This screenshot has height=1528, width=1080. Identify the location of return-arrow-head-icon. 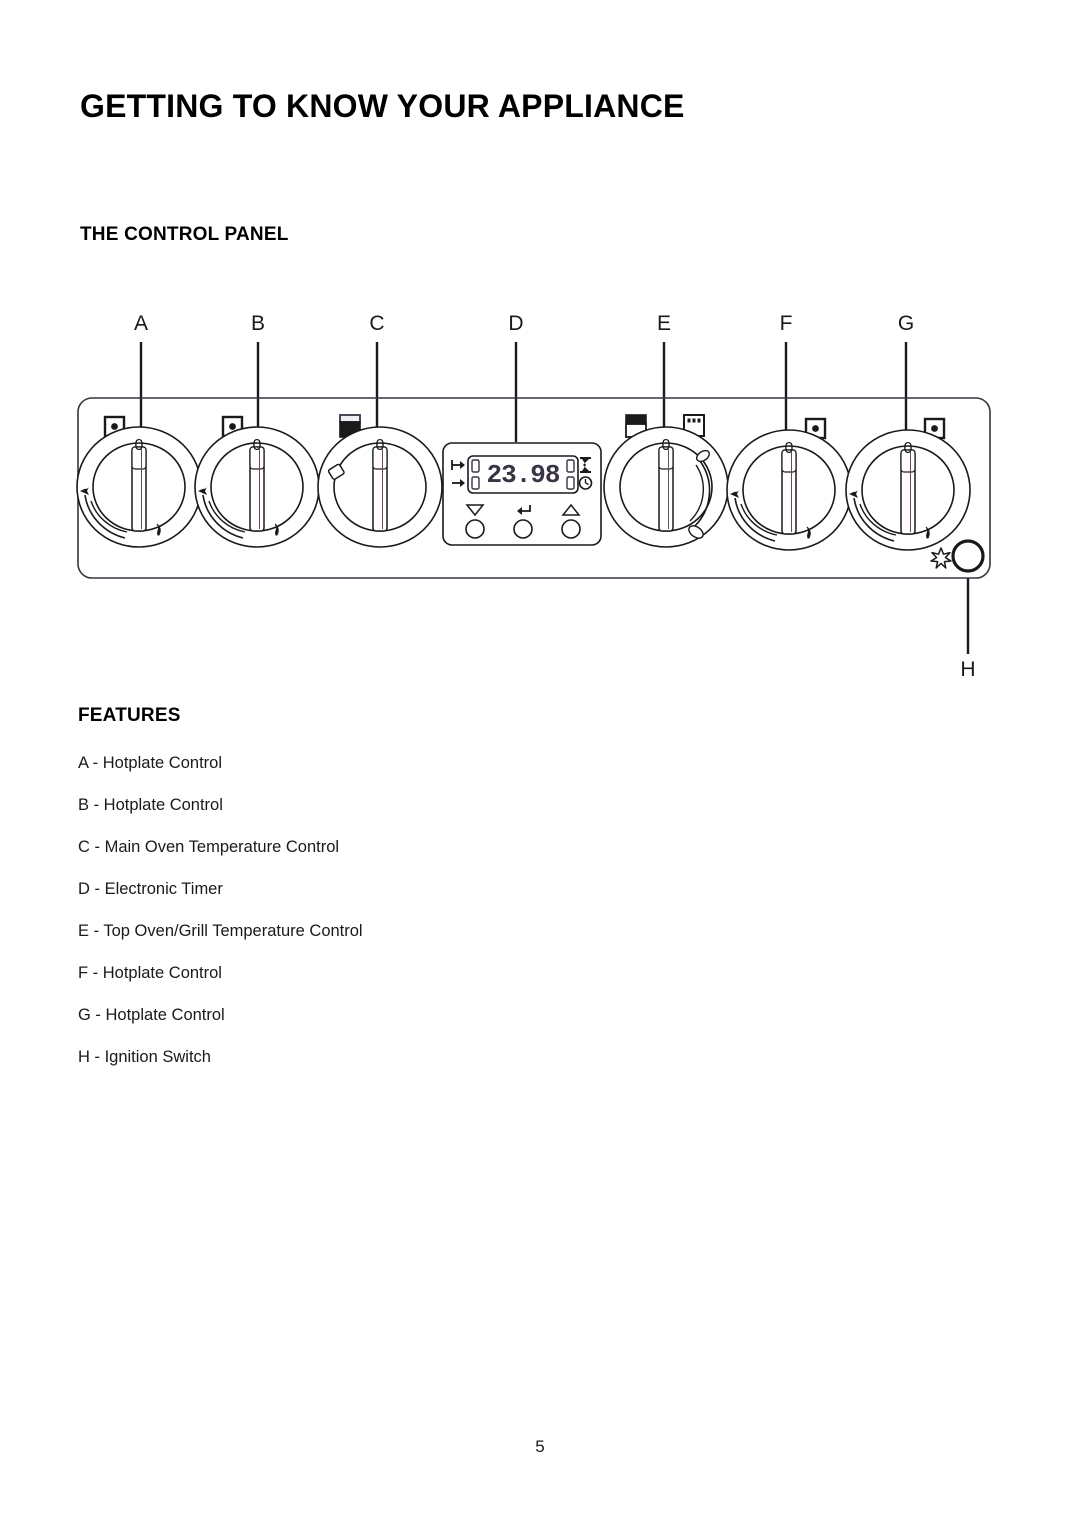
(519, 511).